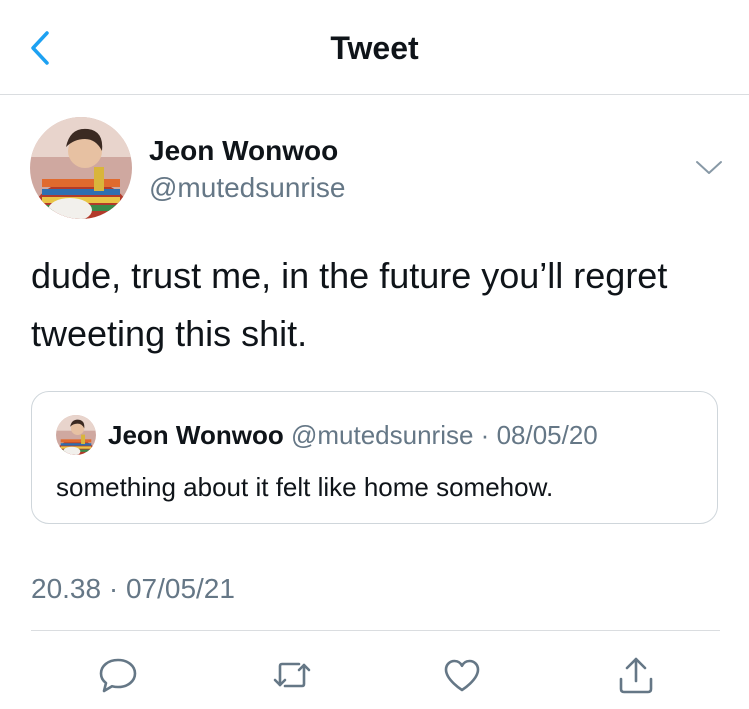 The height and width of the screenshot is (709, 749). I want to click on author-name: Jeon Wonwoo, so click(243, 151).